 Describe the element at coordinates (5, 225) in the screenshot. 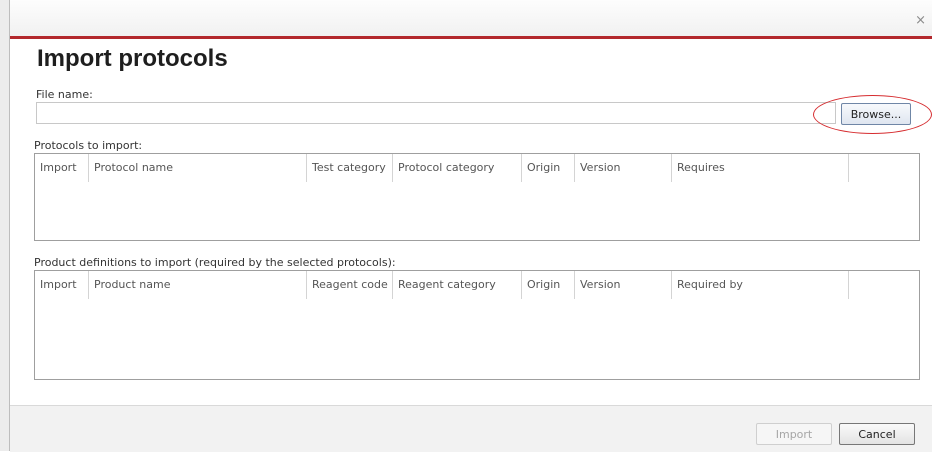

I see `background-window-edge` at that location.